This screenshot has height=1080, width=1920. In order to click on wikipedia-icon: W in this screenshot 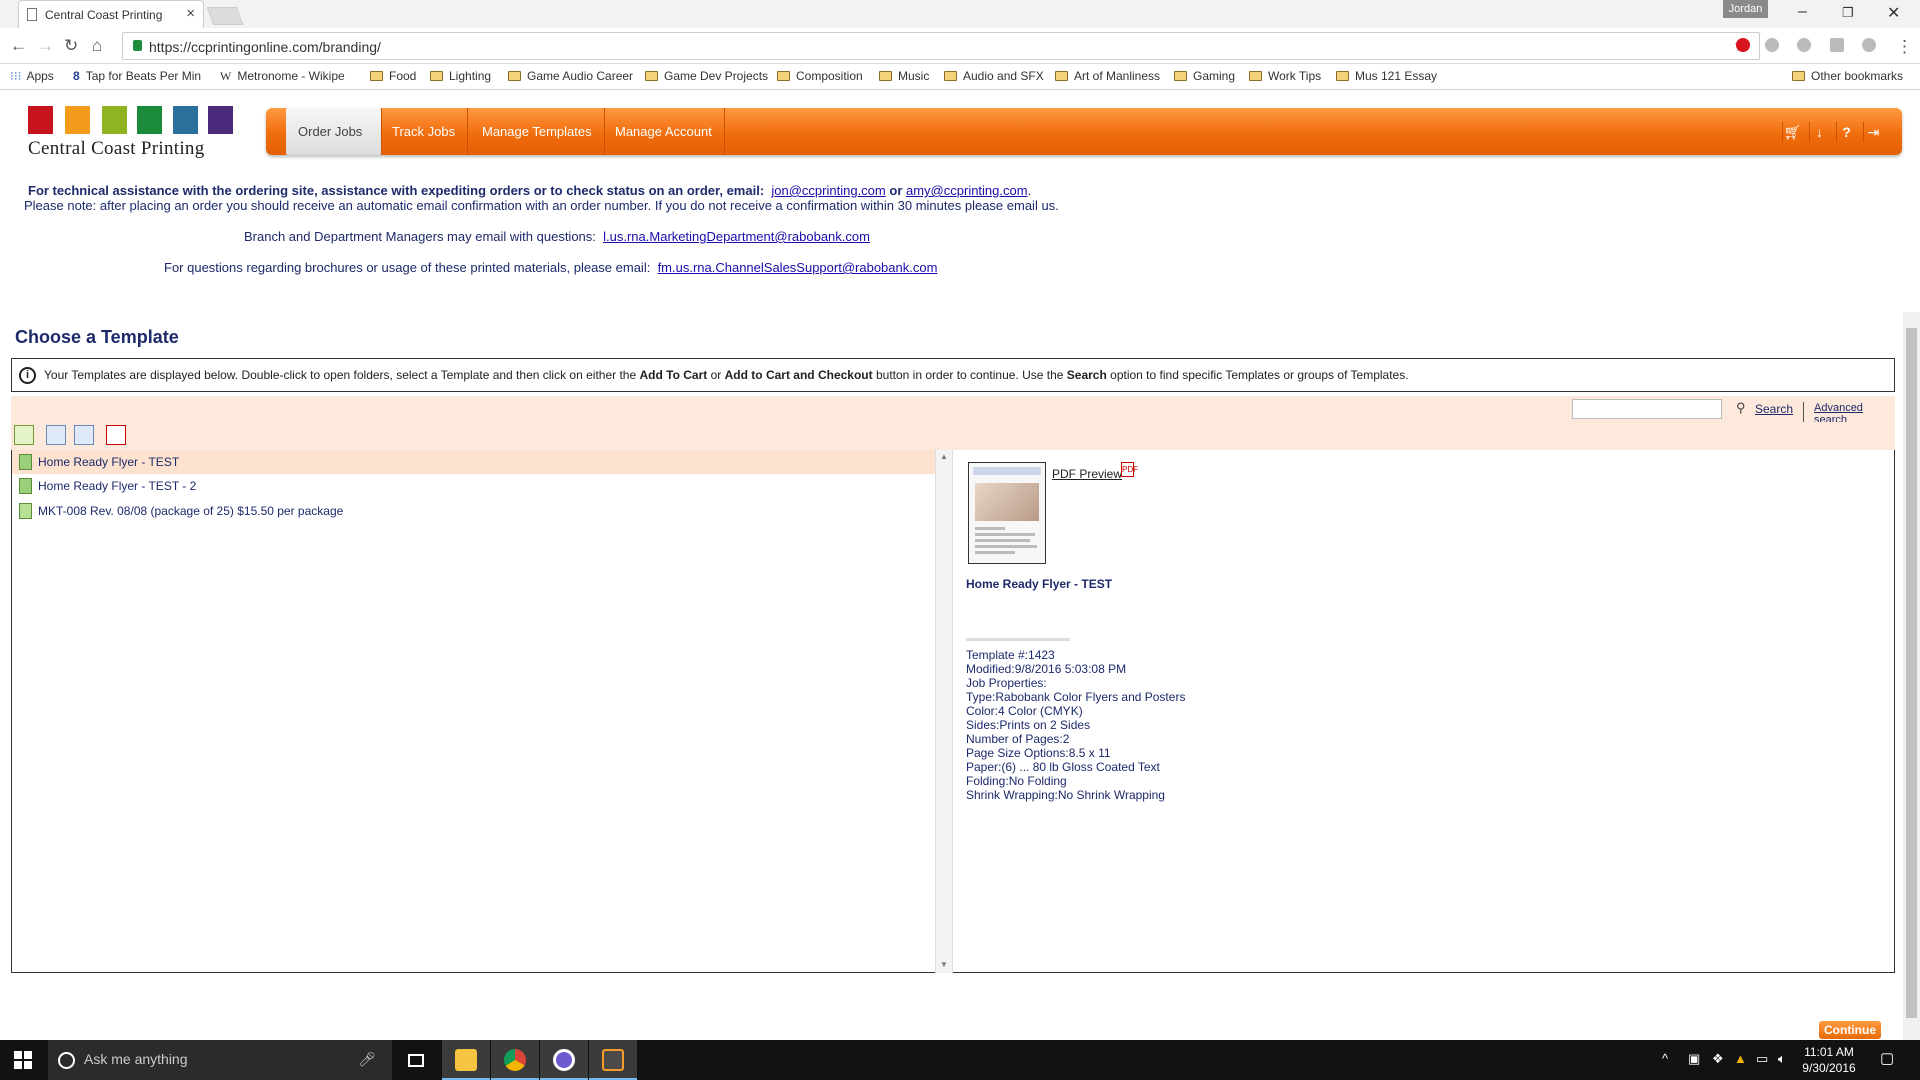, I will do `click(226, 76)`.